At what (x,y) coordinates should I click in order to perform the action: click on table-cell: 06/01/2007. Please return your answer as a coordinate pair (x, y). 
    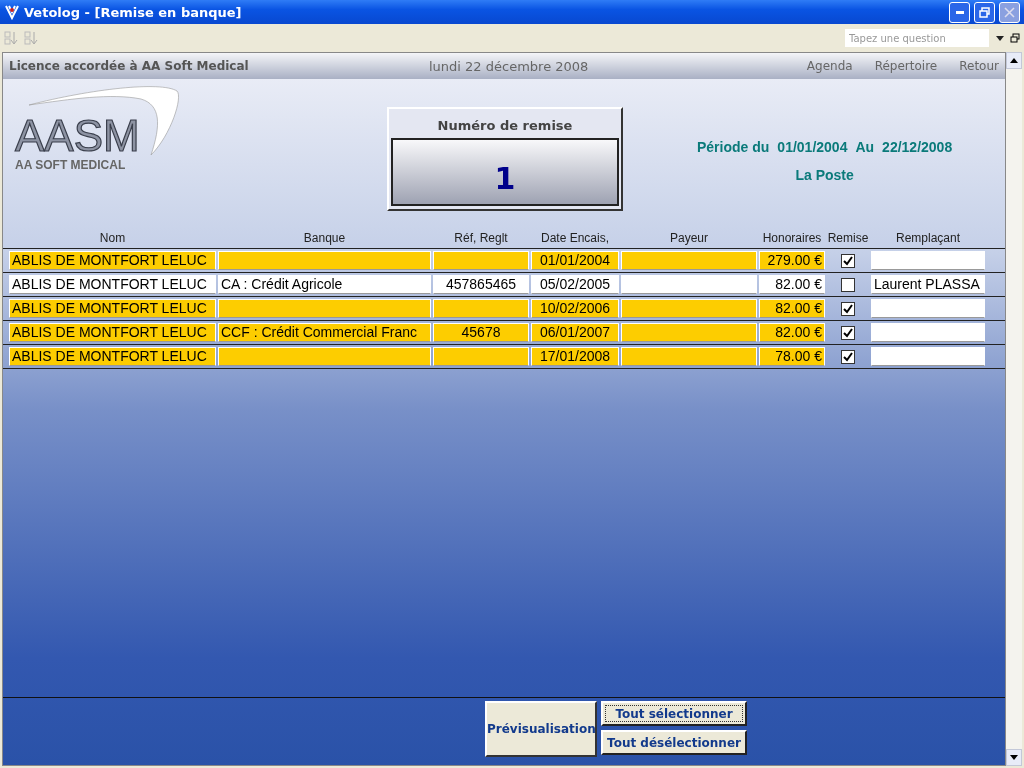
    Looking at the image, I should click on (575, 332).